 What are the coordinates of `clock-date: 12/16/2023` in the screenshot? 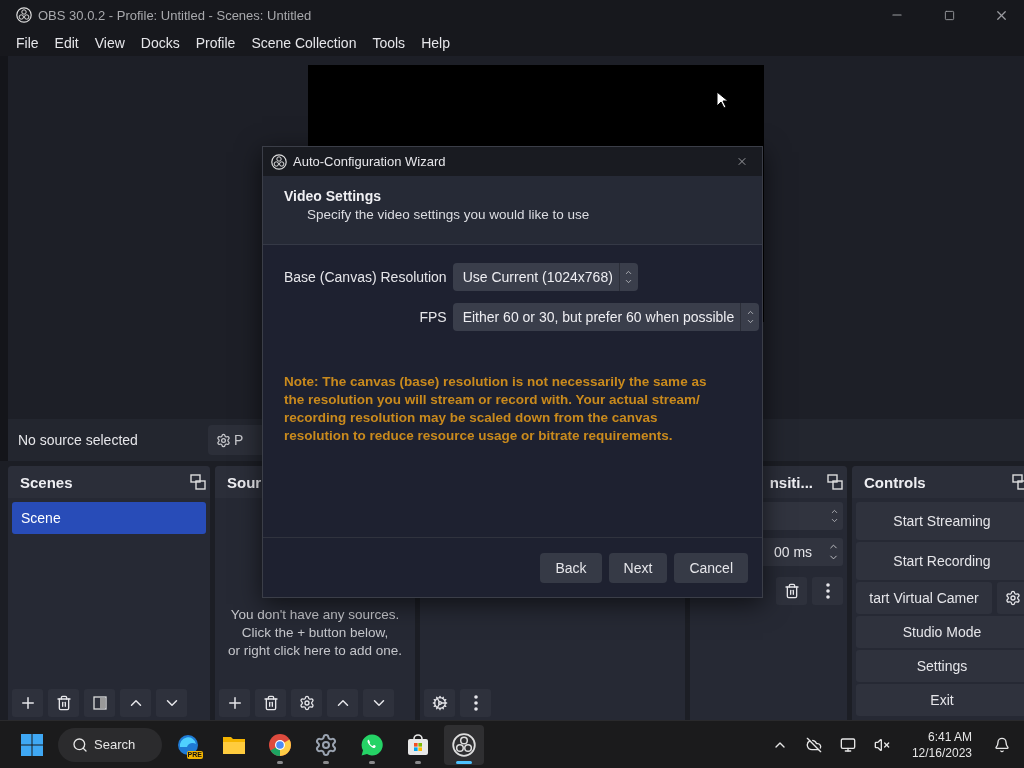 It's located at (941, 752).